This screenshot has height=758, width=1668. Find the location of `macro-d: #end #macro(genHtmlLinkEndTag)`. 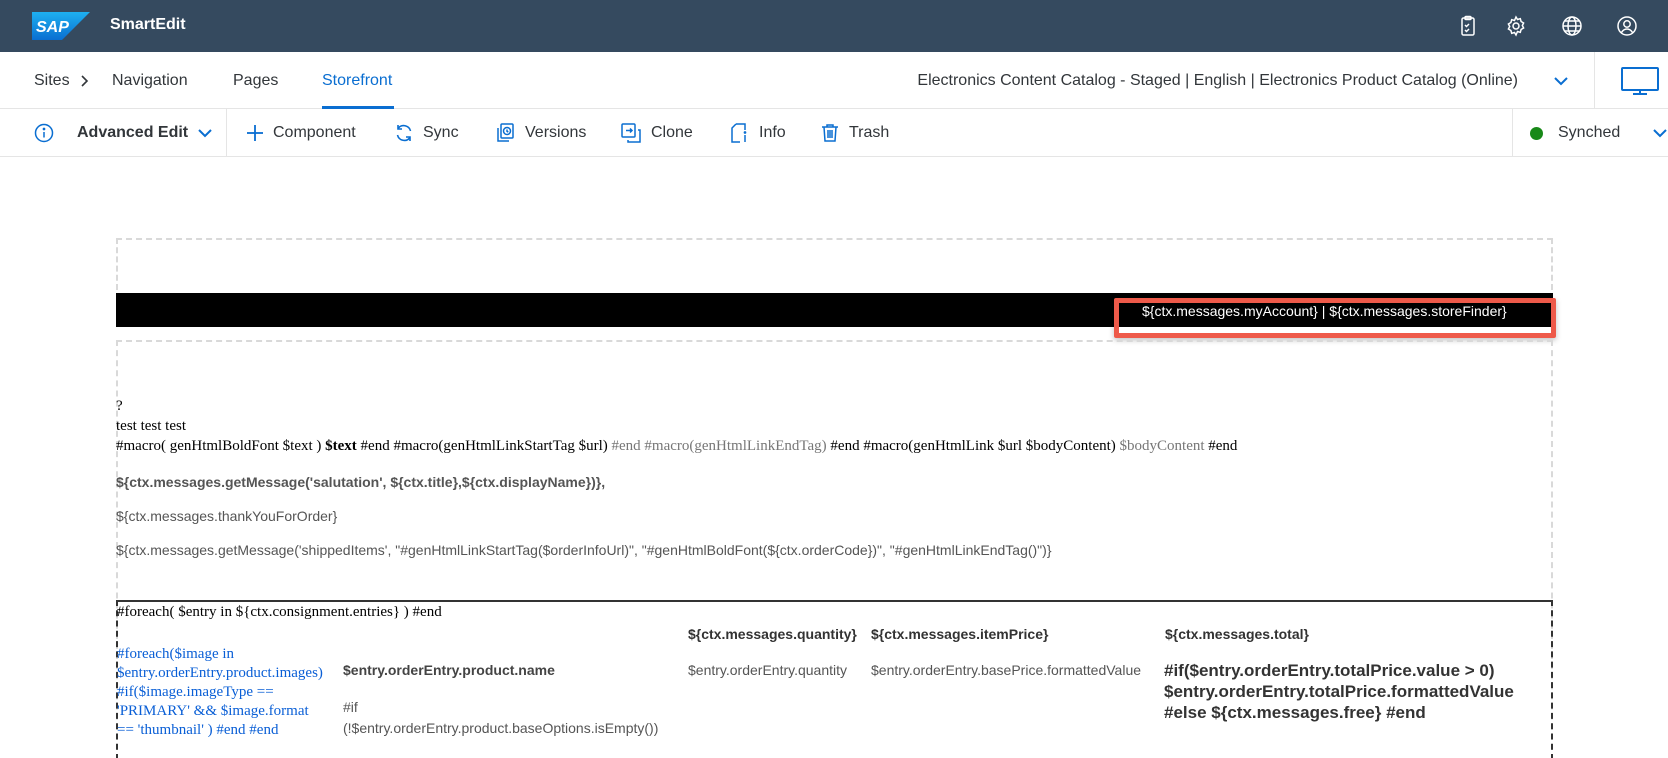

macro-d: #end #macro(genHtmlLinkEndTag) is located at coordinates (719, 446).